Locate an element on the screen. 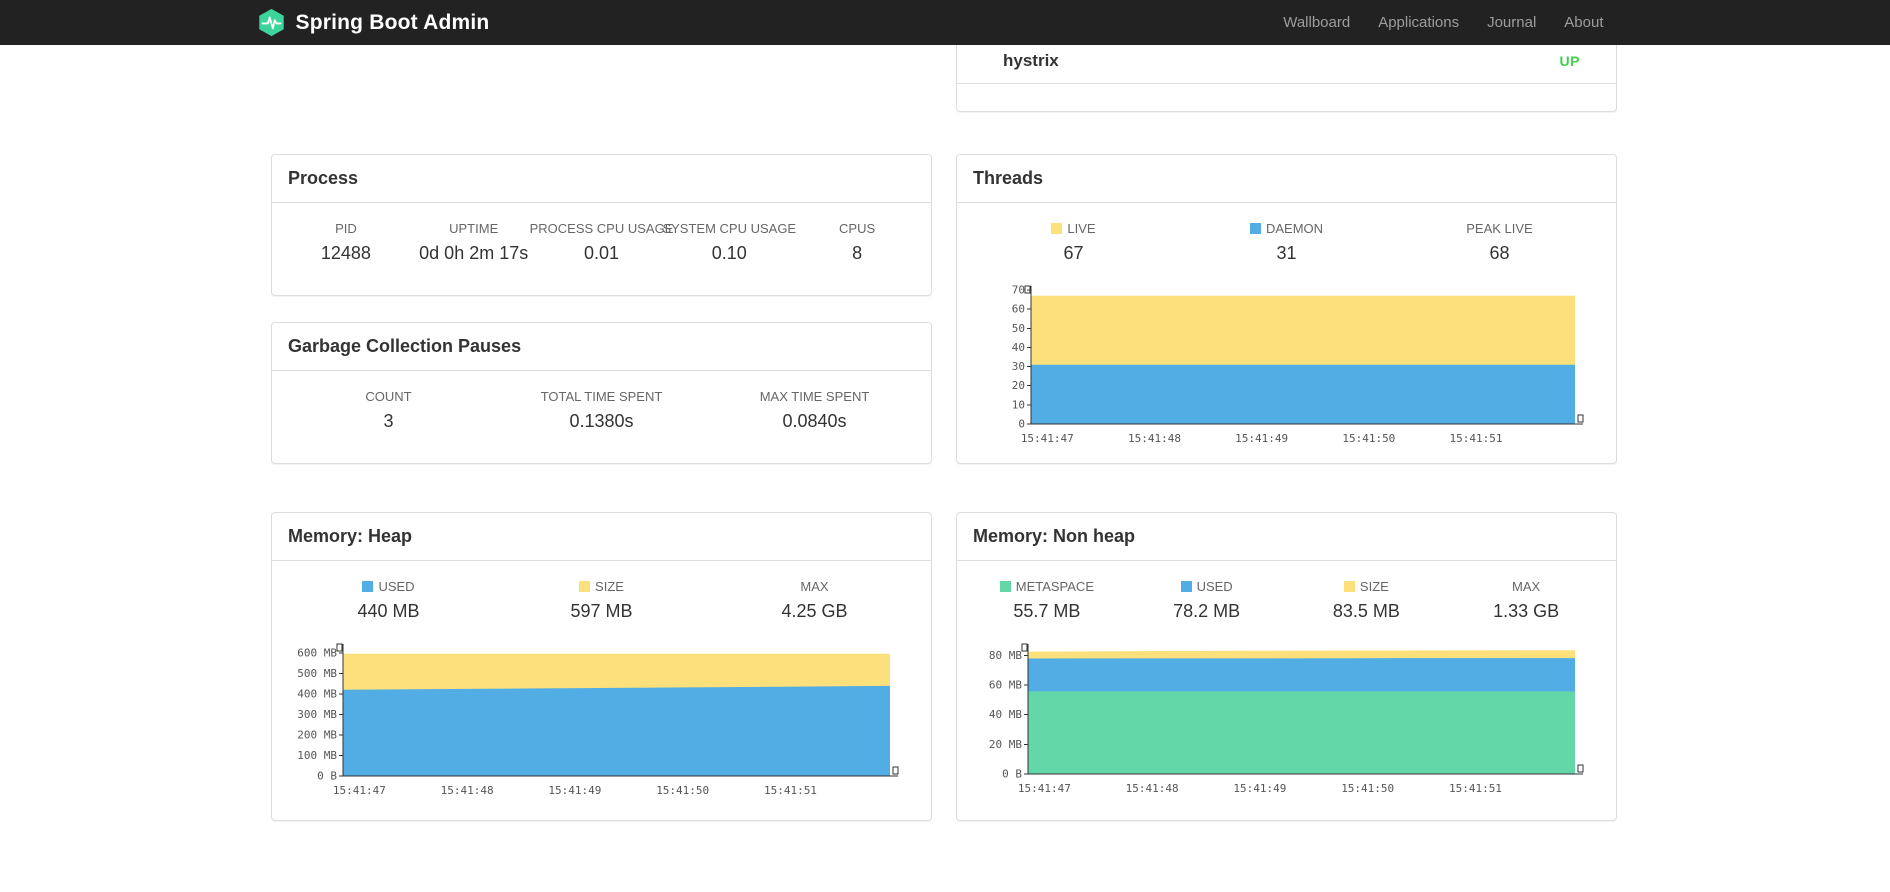 This screenshot has width=1890, height=892. stat-value: 8 is located at coordinates (857, 253).